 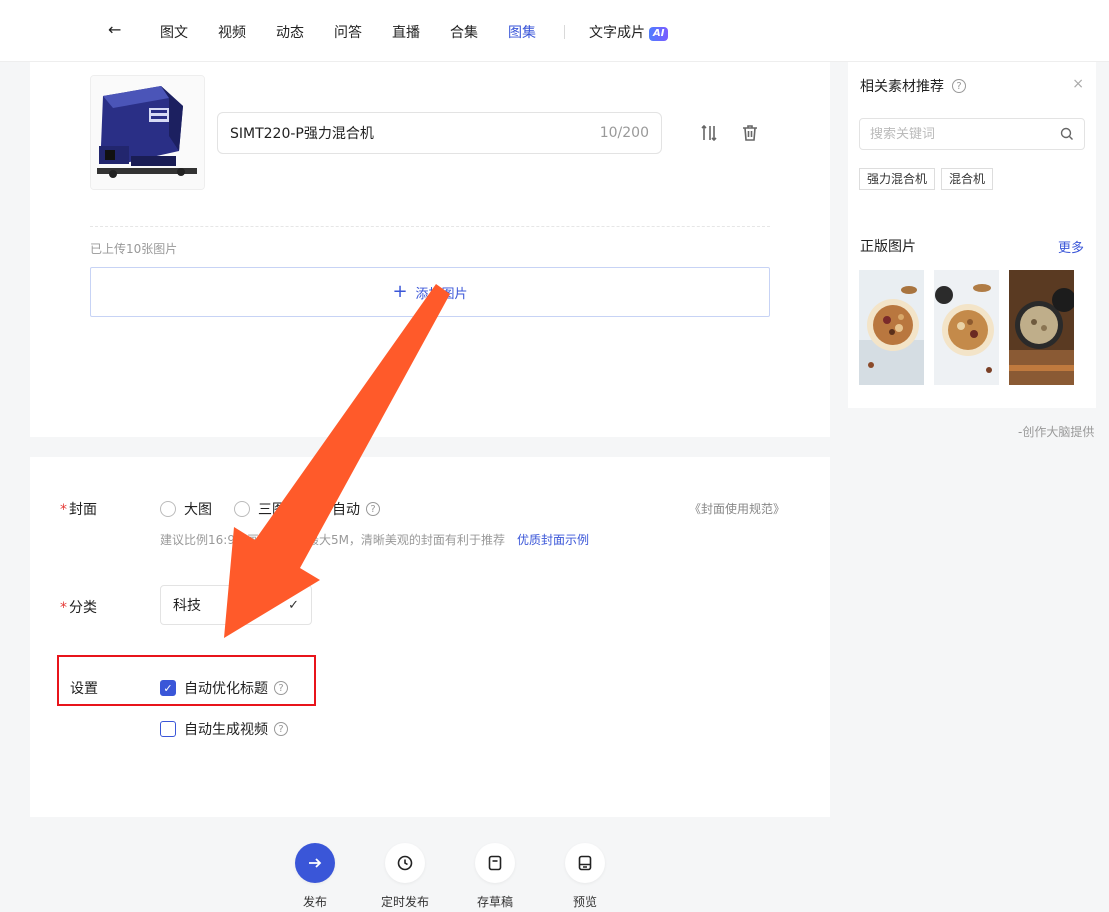 I want to click on action-bar: 发布 定时发布 存草稿 预览, so click(x=415, y=877).